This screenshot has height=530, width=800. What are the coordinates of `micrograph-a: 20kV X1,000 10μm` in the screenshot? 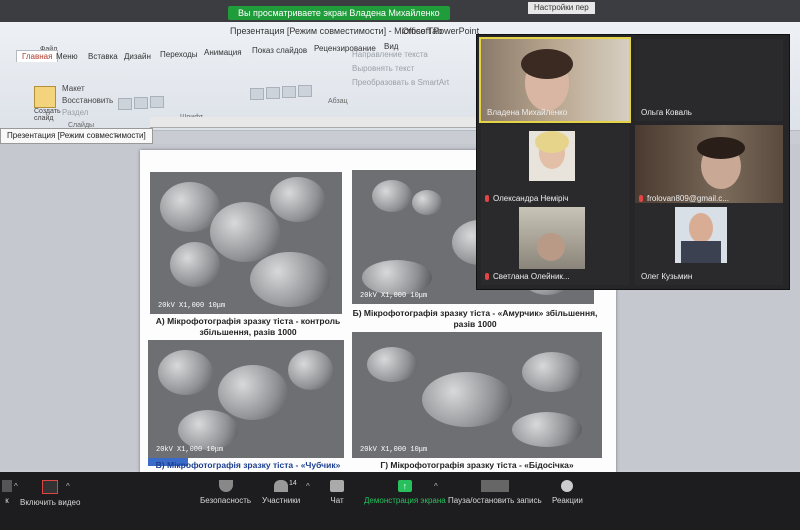 It's located at (246, 243).